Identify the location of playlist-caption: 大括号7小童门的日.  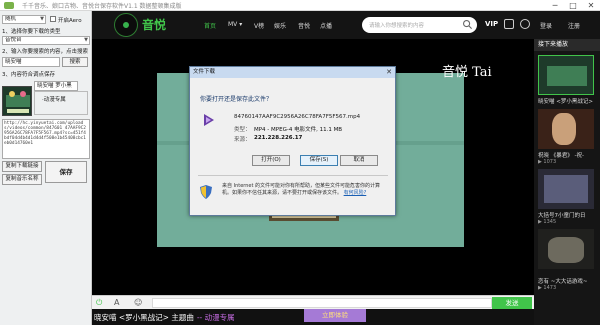
(567, 215).